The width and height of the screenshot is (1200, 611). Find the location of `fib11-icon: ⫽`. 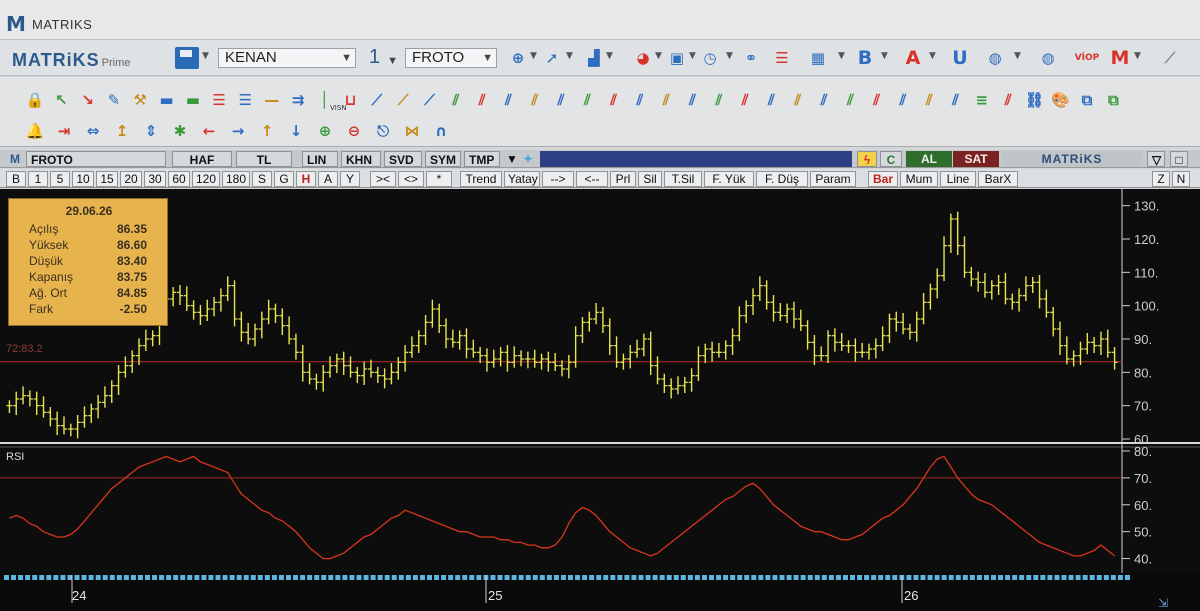

fib11-icon: ⫽ is located at coordinates (719, 100).